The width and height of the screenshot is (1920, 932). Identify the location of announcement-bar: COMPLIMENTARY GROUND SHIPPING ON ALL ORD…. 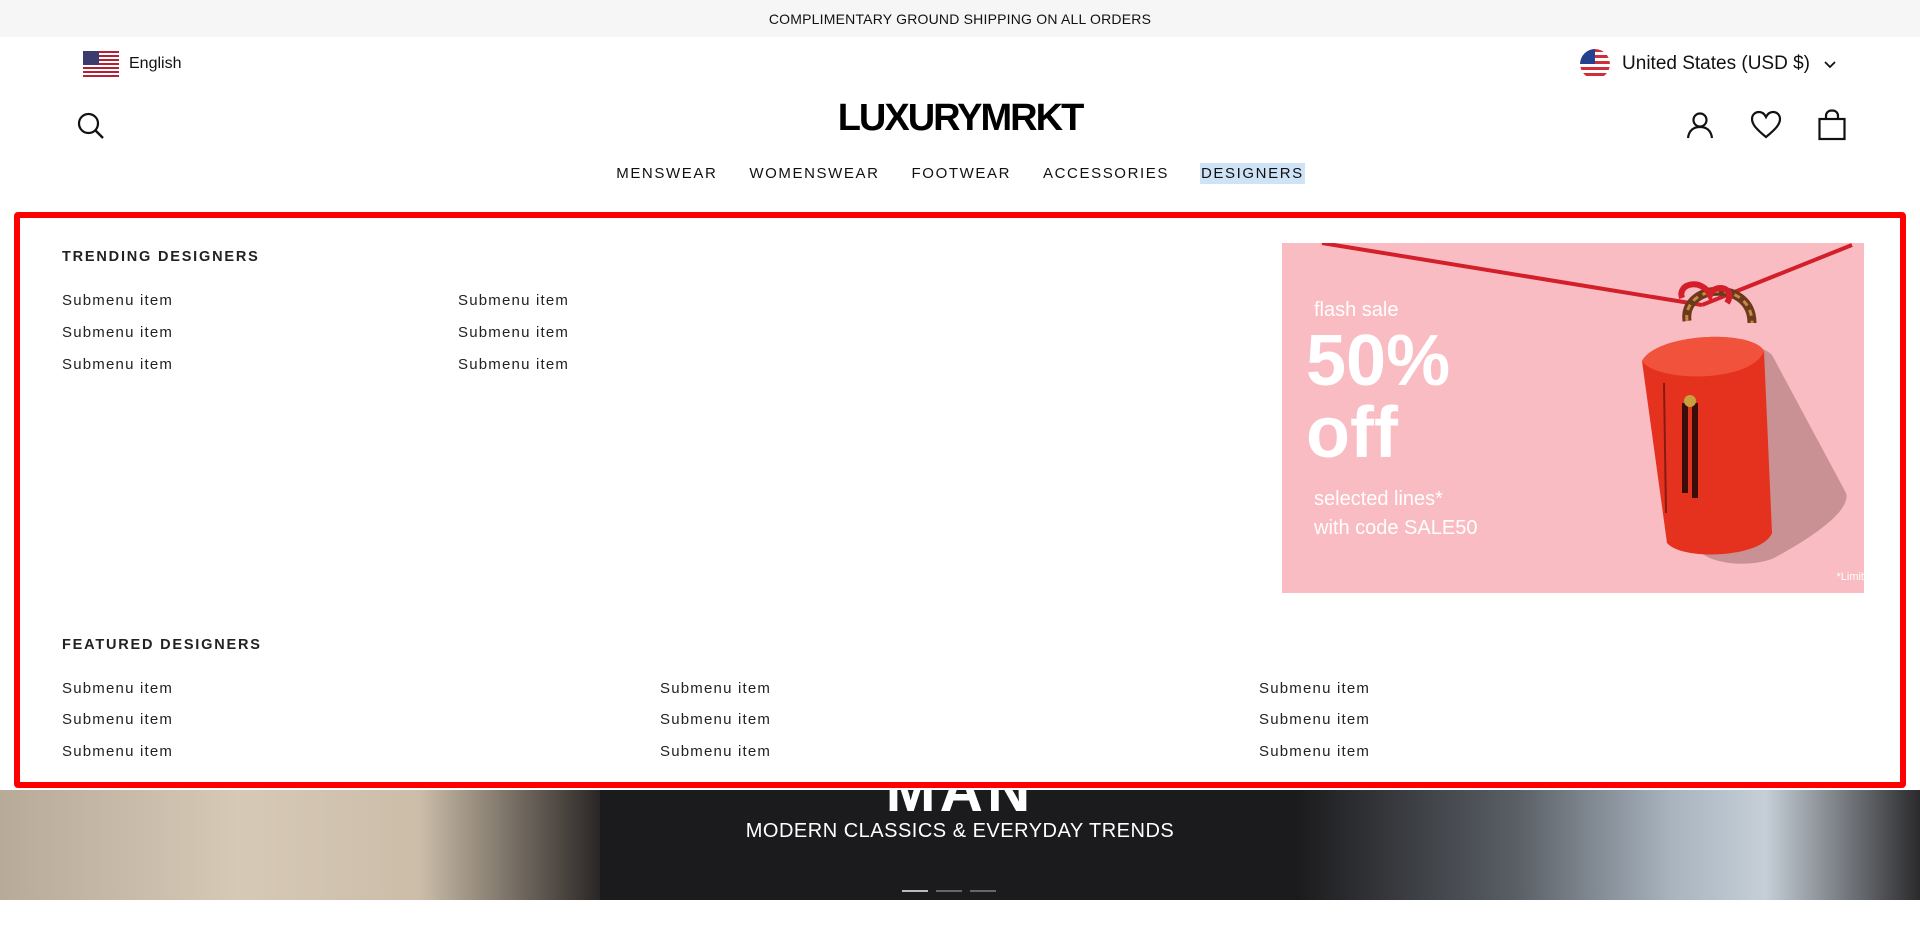
(960, 18).